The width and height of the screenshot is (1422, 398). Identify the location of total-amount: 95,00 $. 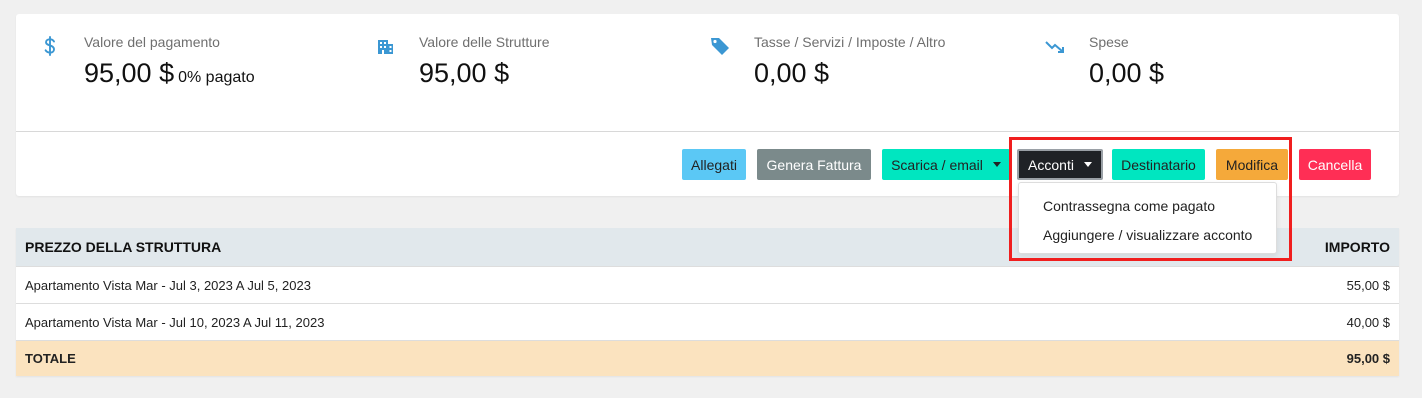
(1368, 358).